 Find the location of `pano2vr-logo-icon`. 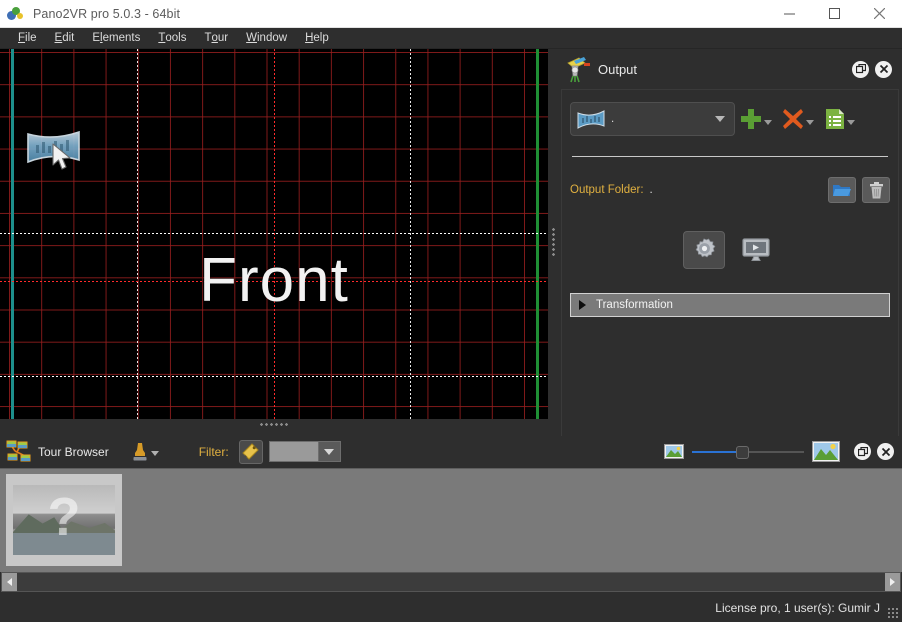

pano2vr-logo-icon is located at coordinates (16, 14).